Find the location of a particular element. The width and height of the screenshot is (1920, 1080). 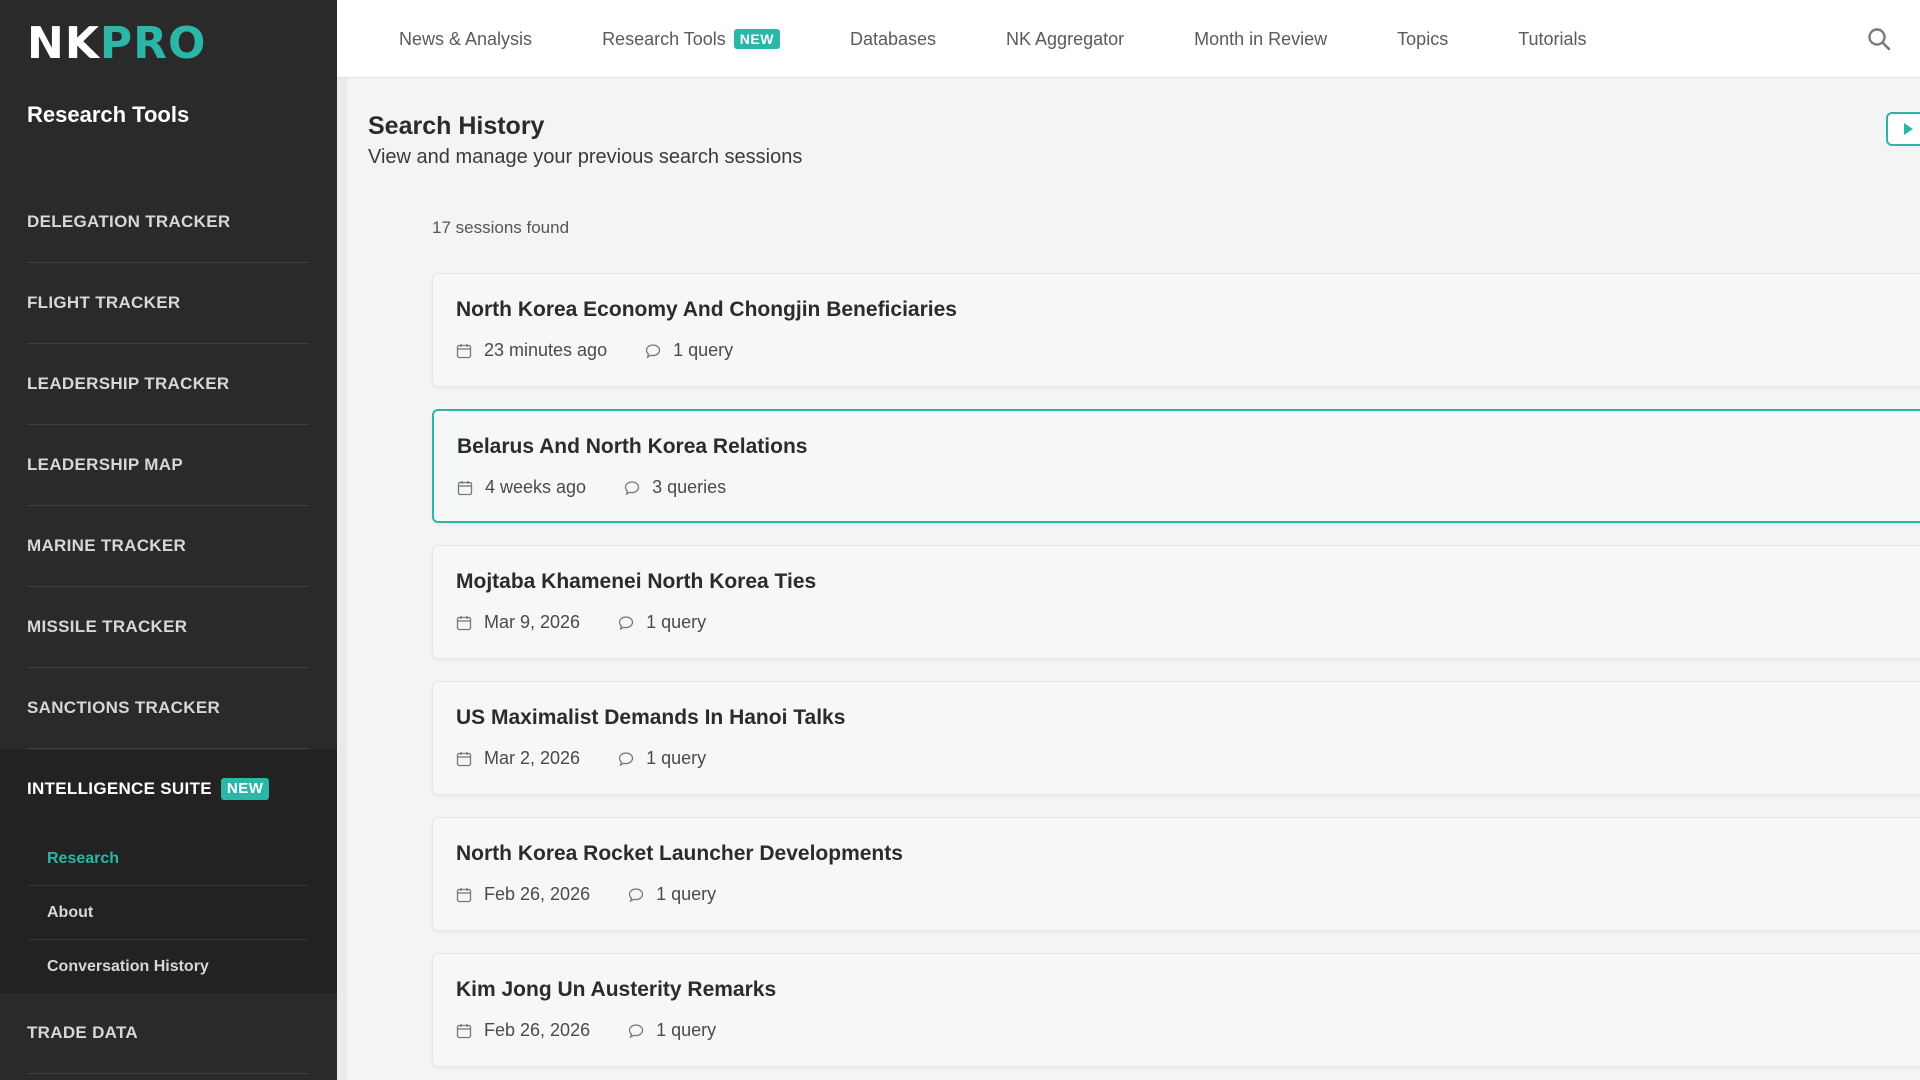

nkpro-logo: NKPRO is located at coordinates (116, 44).